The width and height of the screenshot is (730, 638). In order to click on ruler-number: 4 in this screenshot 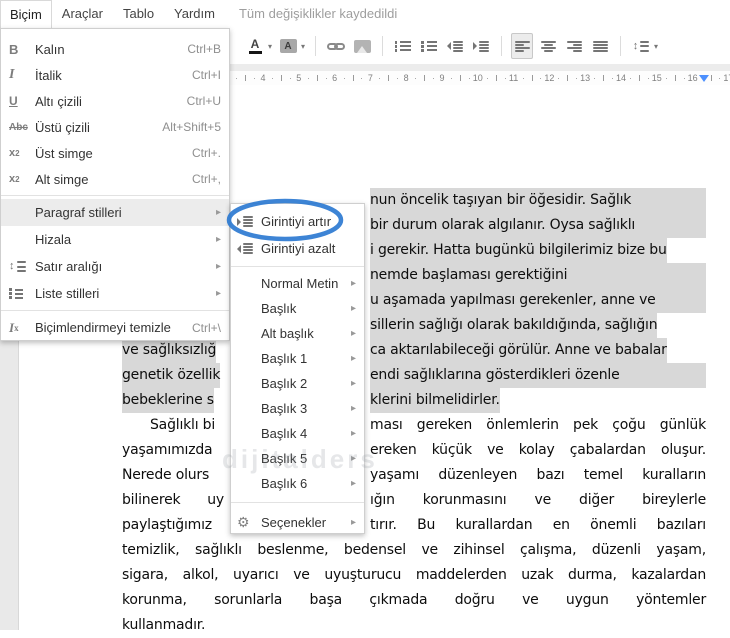, I will do `click(263, 78)`.